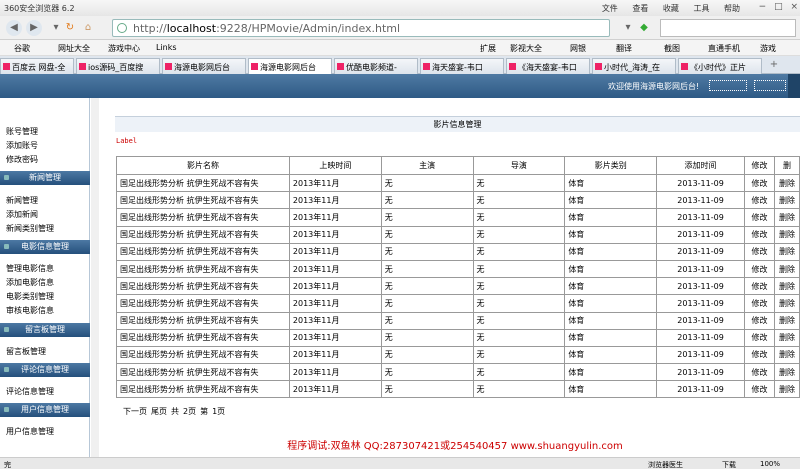  I want to click on group-icon, so click(6, 409).